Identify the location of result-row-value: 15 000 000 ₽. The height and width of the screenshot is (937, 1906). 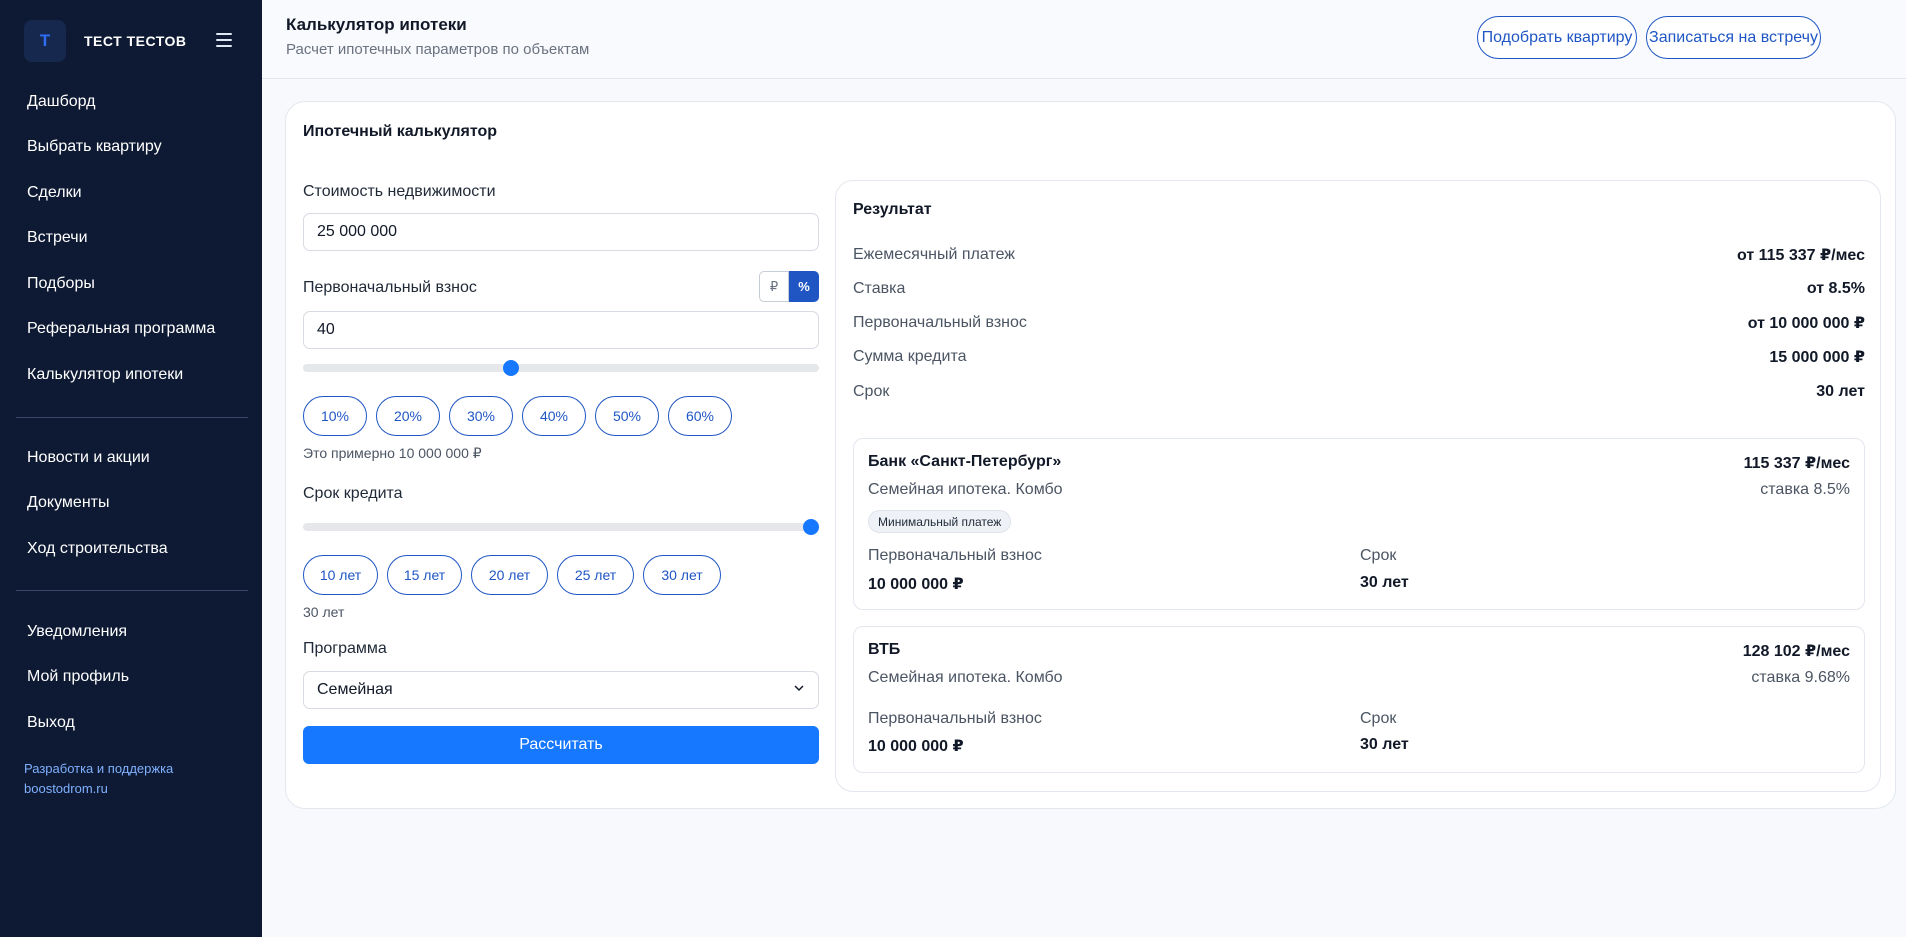
(1817, 357).